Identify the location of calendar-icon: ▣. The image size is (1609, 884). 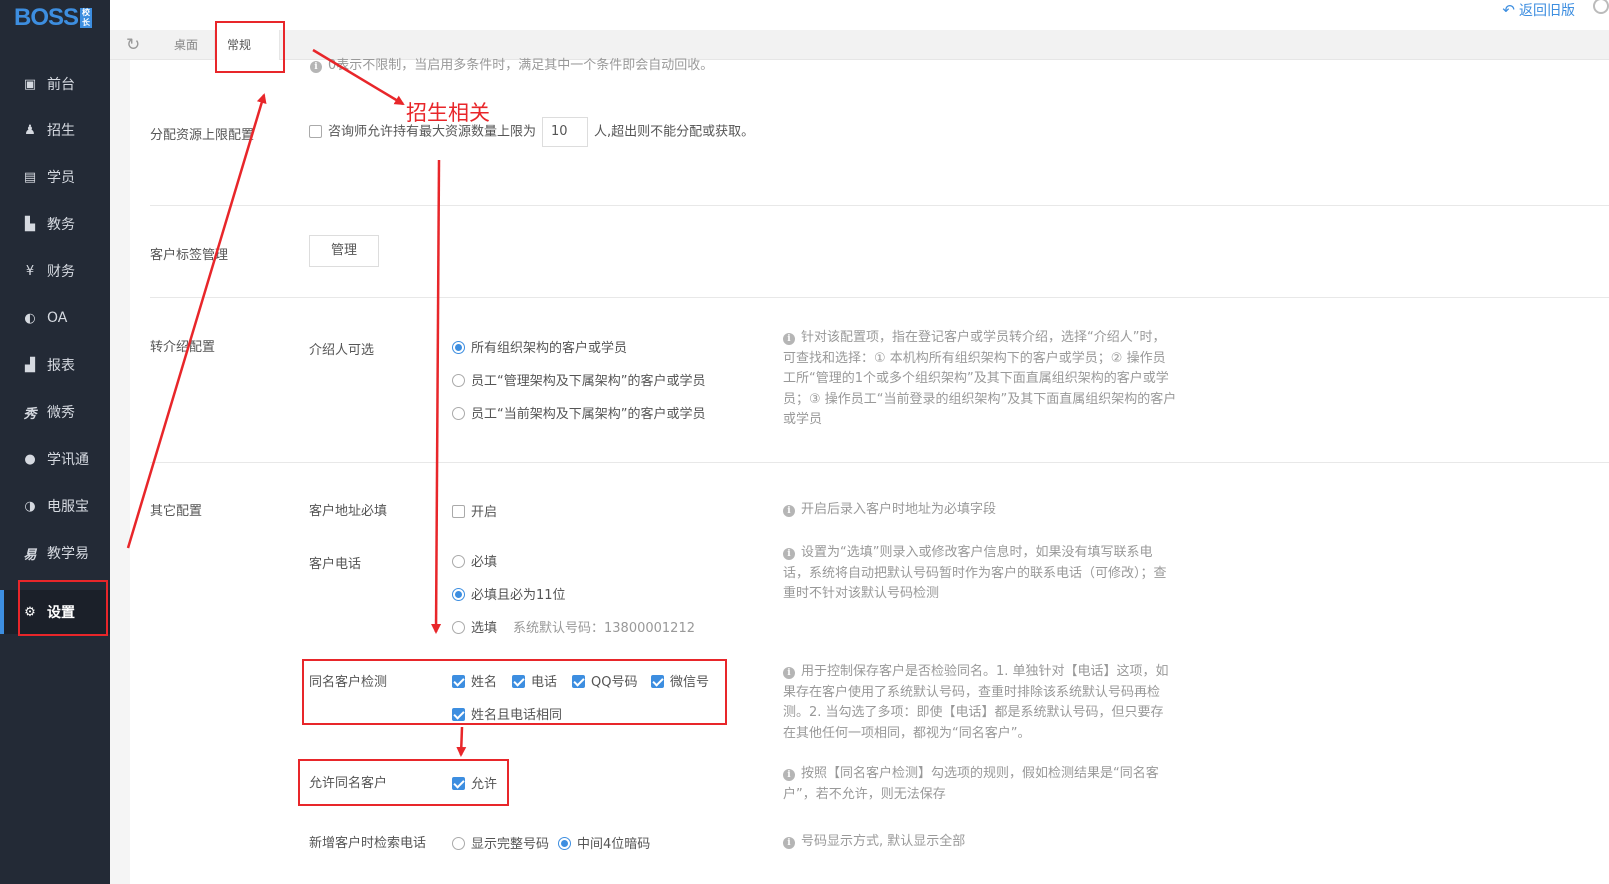
(30, 84).